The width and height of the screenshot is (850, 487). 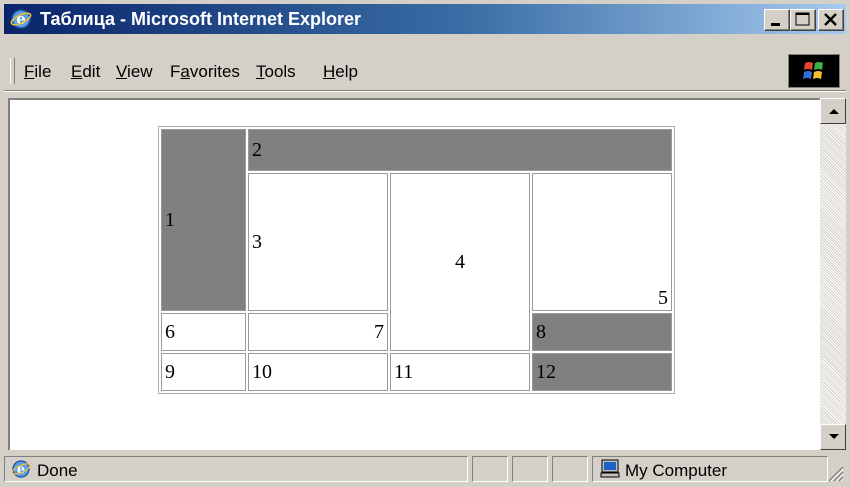 I want to click on ie-logo-icon: e, so click(x=21, y=19).